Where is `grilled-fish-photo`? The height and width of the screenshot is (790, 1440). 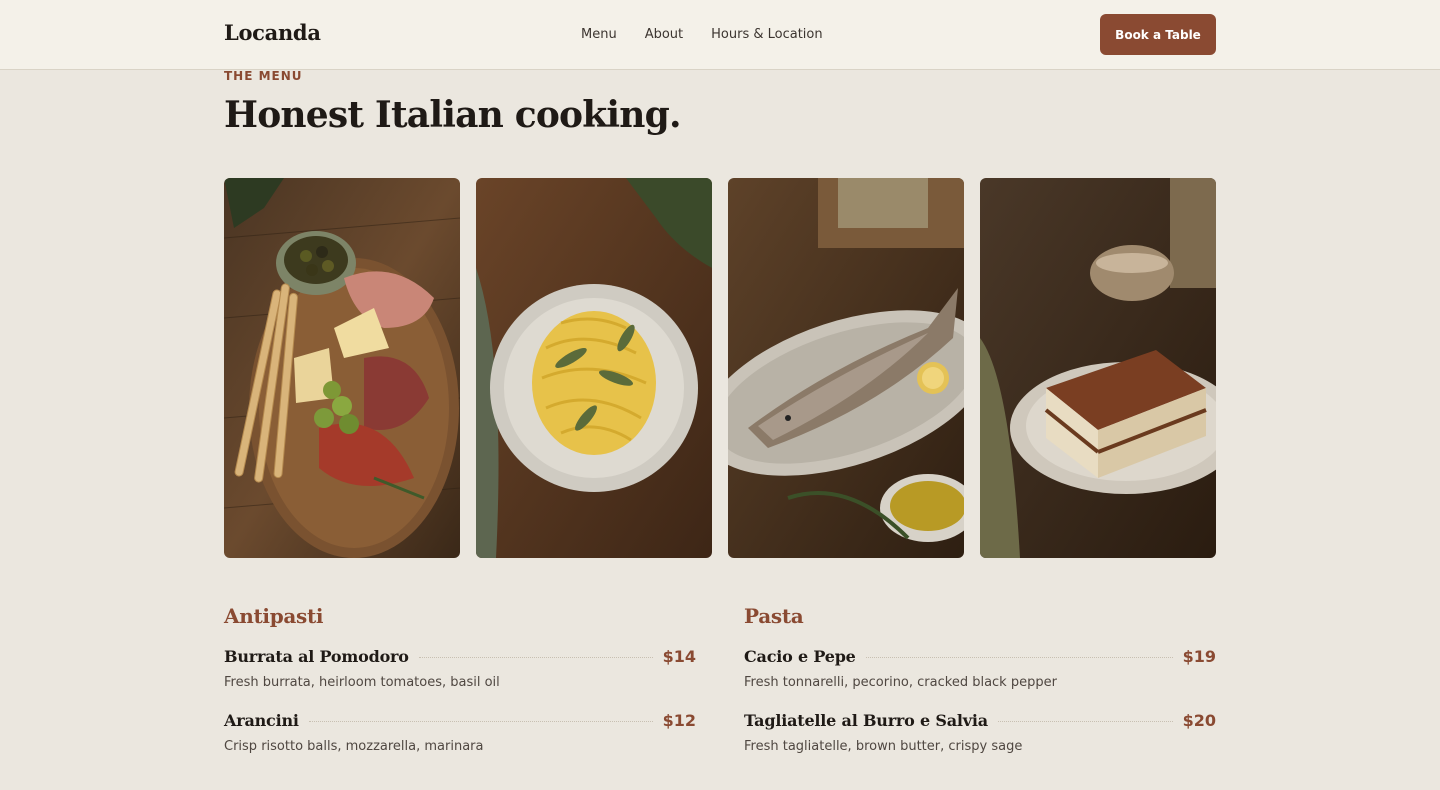 grilled-fish-photo is located at coordinates (846, 368).